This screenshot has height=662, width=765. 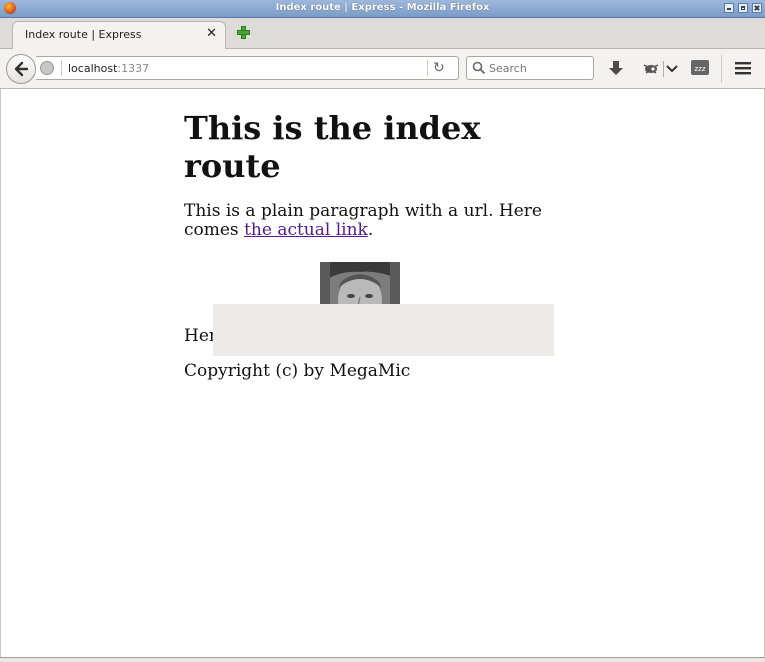 I want to click on chevron-down-icon, so click(x=673, y=68).